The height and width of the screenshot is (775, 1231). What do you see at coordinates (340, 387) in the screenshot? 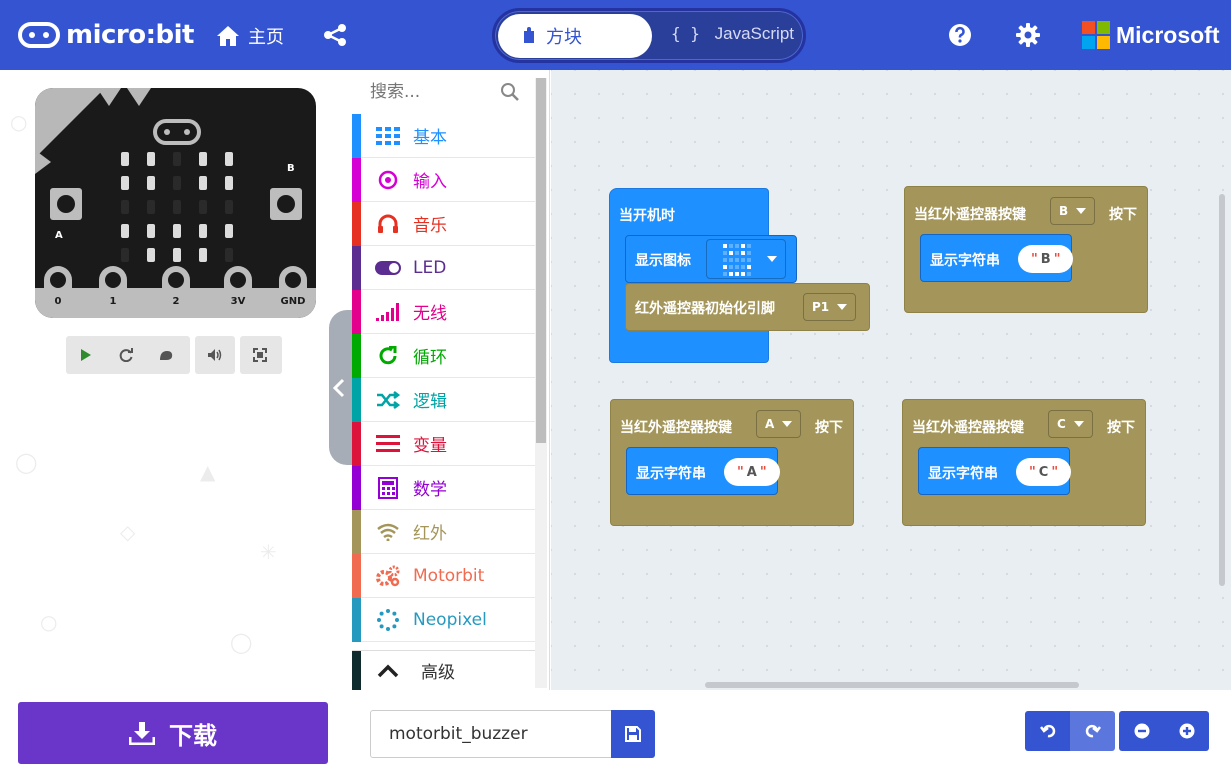
I see `collapse-simulator-button` at bounding box center [340, 387].